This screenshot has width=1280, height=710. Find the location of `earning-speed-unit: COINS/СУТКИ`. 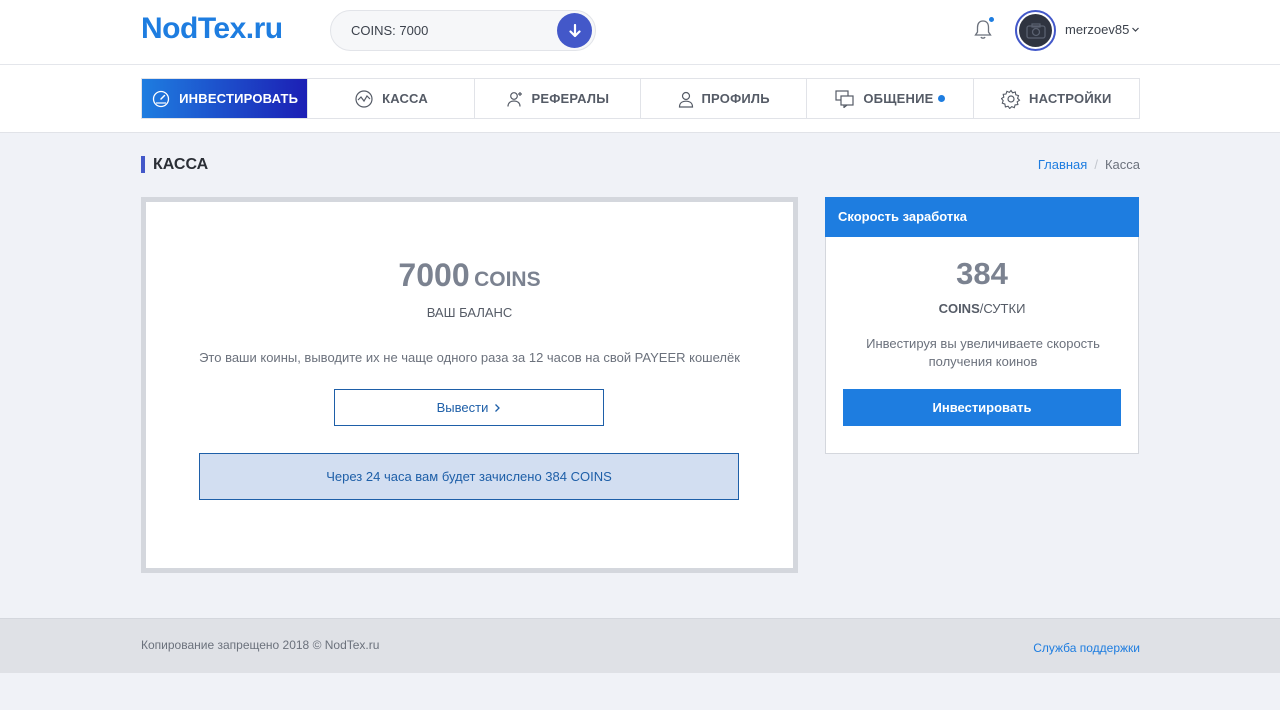

earning-speed-unit: COINS/СУТКИ is located at coordinates (982, 308).